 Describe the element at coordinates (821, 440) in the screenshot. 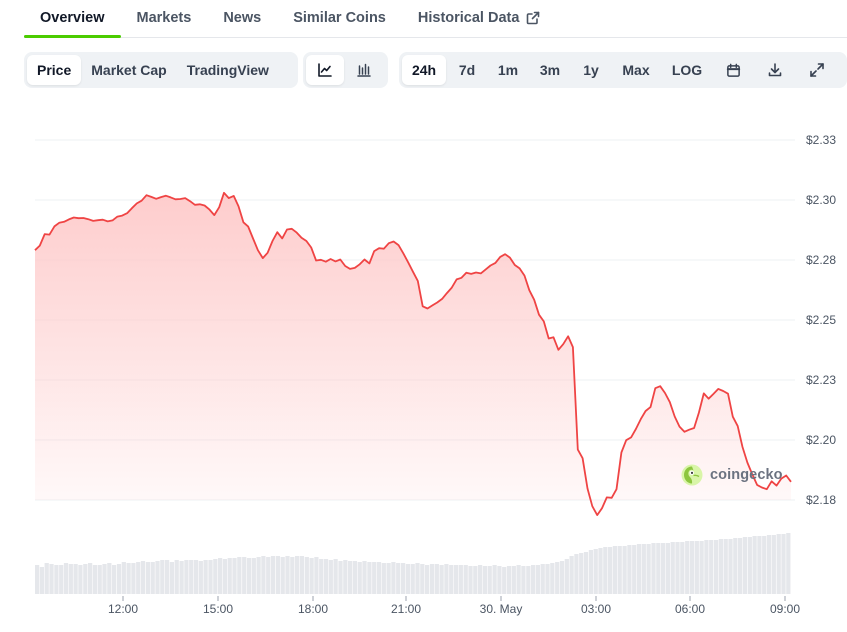

I see `y-tick-label: $2.20` at that location.